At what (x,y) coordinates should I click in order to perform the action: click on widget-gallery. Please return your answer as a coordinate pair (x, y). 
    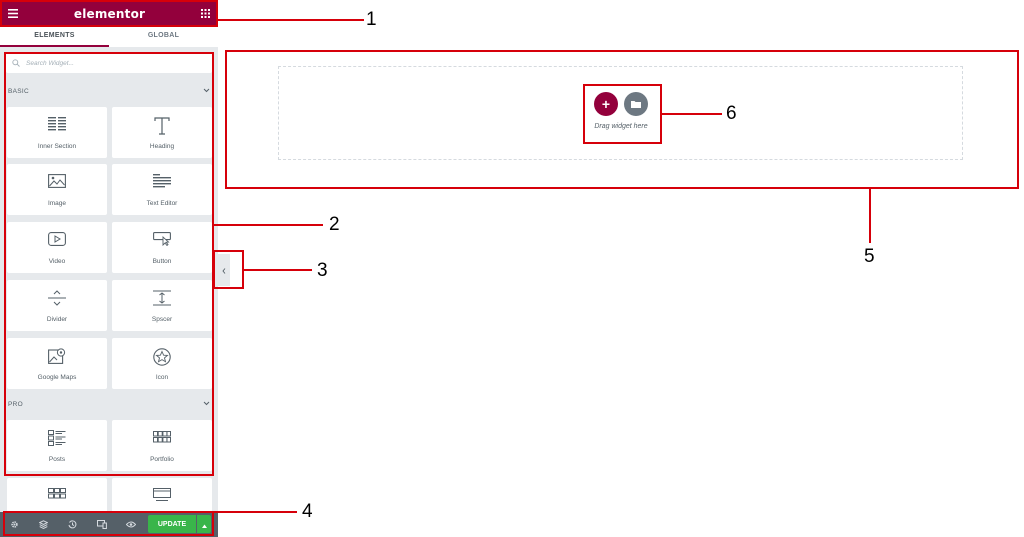
    Looking at the image, I should click on (57, 495).